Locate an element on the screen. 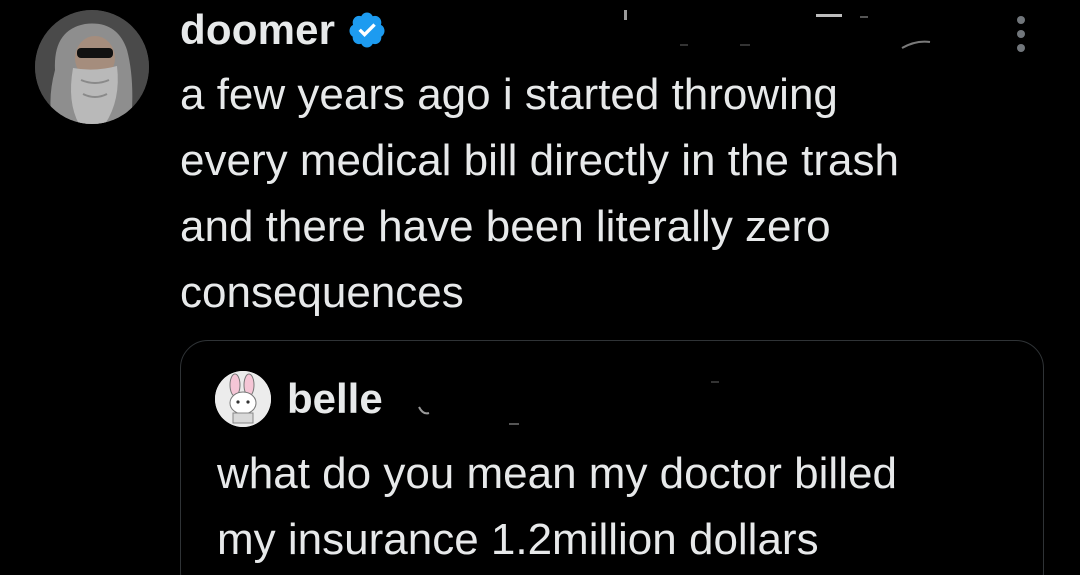  author-avatar is located at coordinates (92, 67).